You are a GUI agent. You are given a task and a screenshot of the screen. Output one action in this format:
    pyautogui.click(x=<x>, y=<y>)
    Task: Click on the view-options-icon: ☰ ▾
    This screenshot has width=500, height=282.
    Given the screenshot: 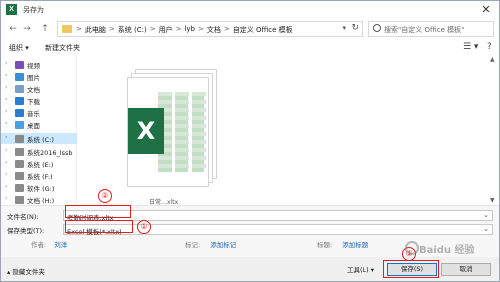 What is the action you would take?
    pyautogui.click(x=470, y=47)
    